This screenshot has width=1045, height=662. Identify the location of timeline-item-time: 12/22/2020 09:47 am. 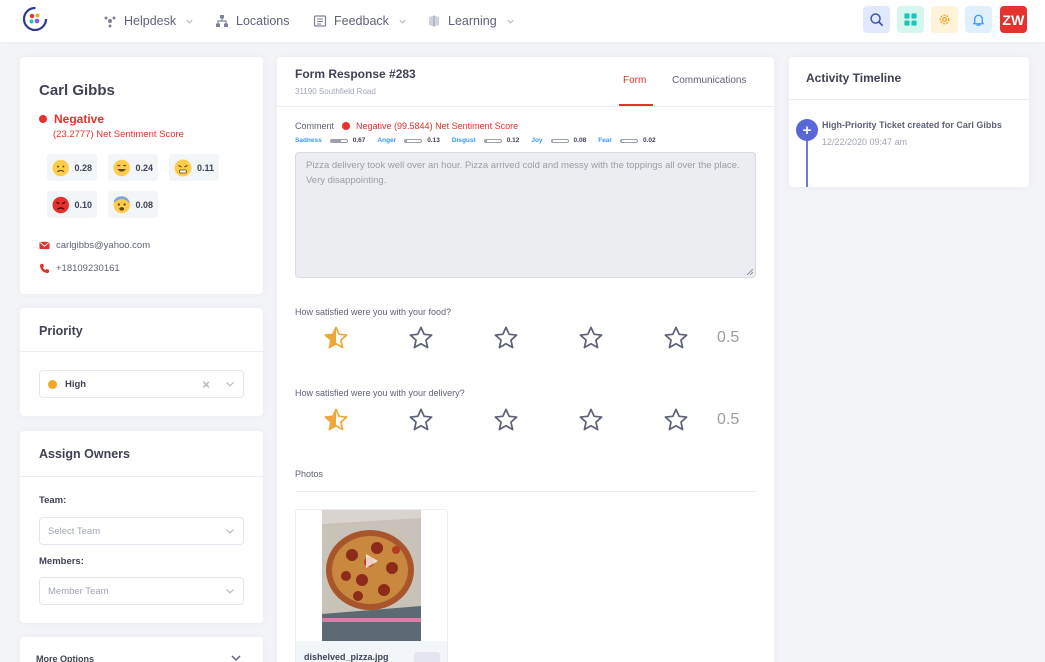
(865, 142).